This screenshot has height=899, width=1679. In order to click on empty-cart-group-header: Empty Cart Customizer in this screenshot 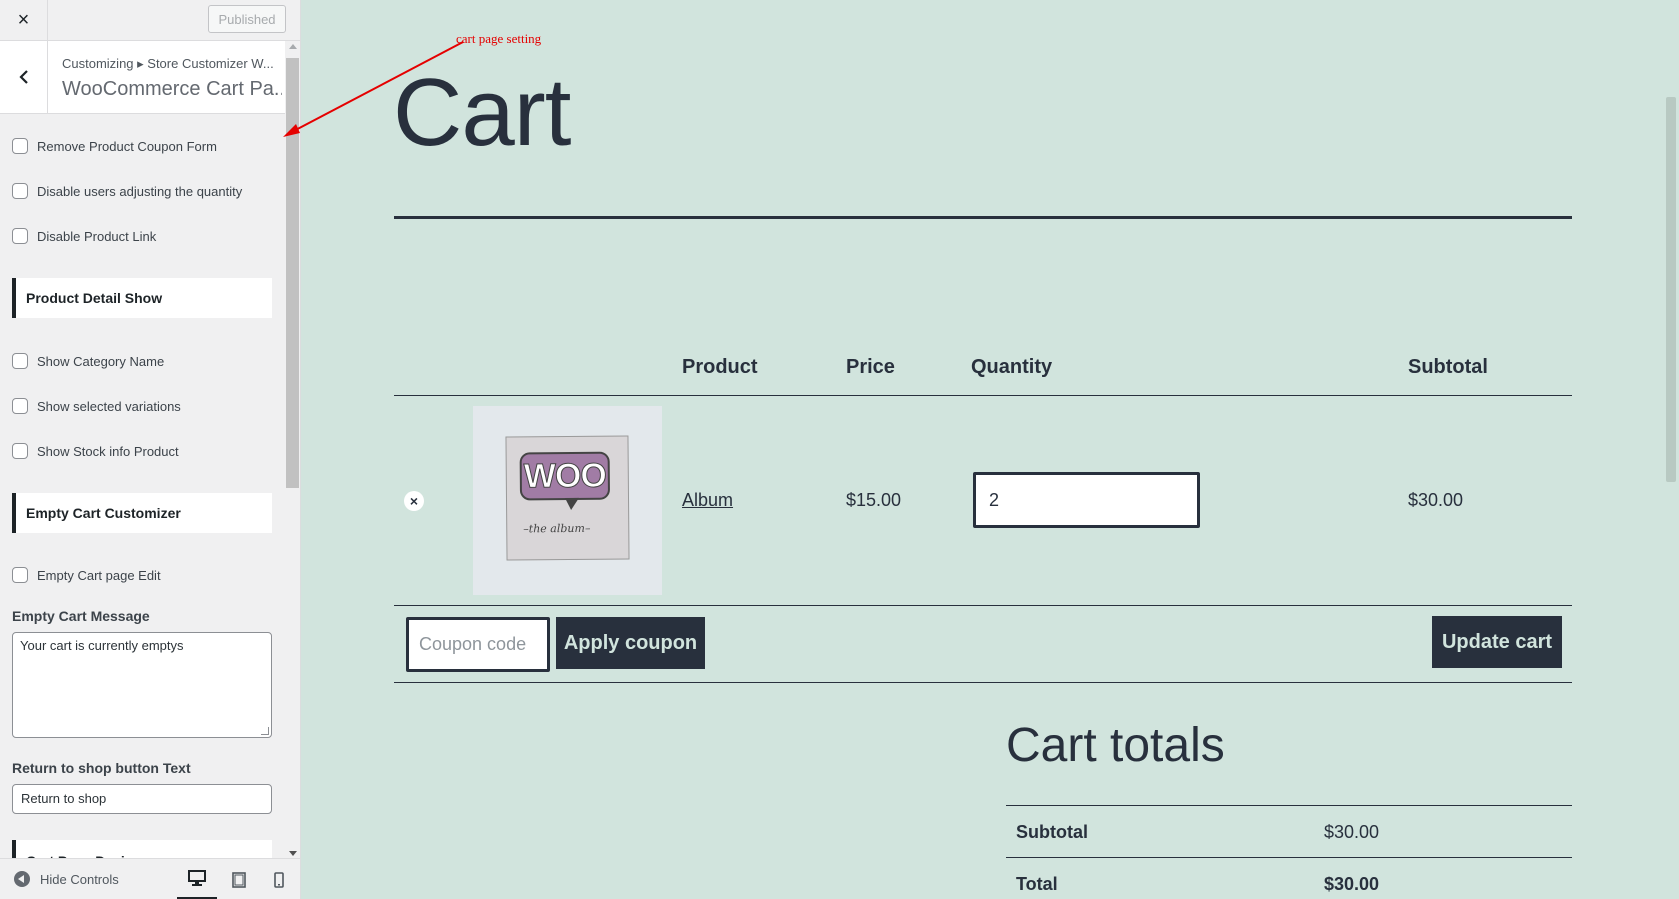, I will do `click(142, 513)`.